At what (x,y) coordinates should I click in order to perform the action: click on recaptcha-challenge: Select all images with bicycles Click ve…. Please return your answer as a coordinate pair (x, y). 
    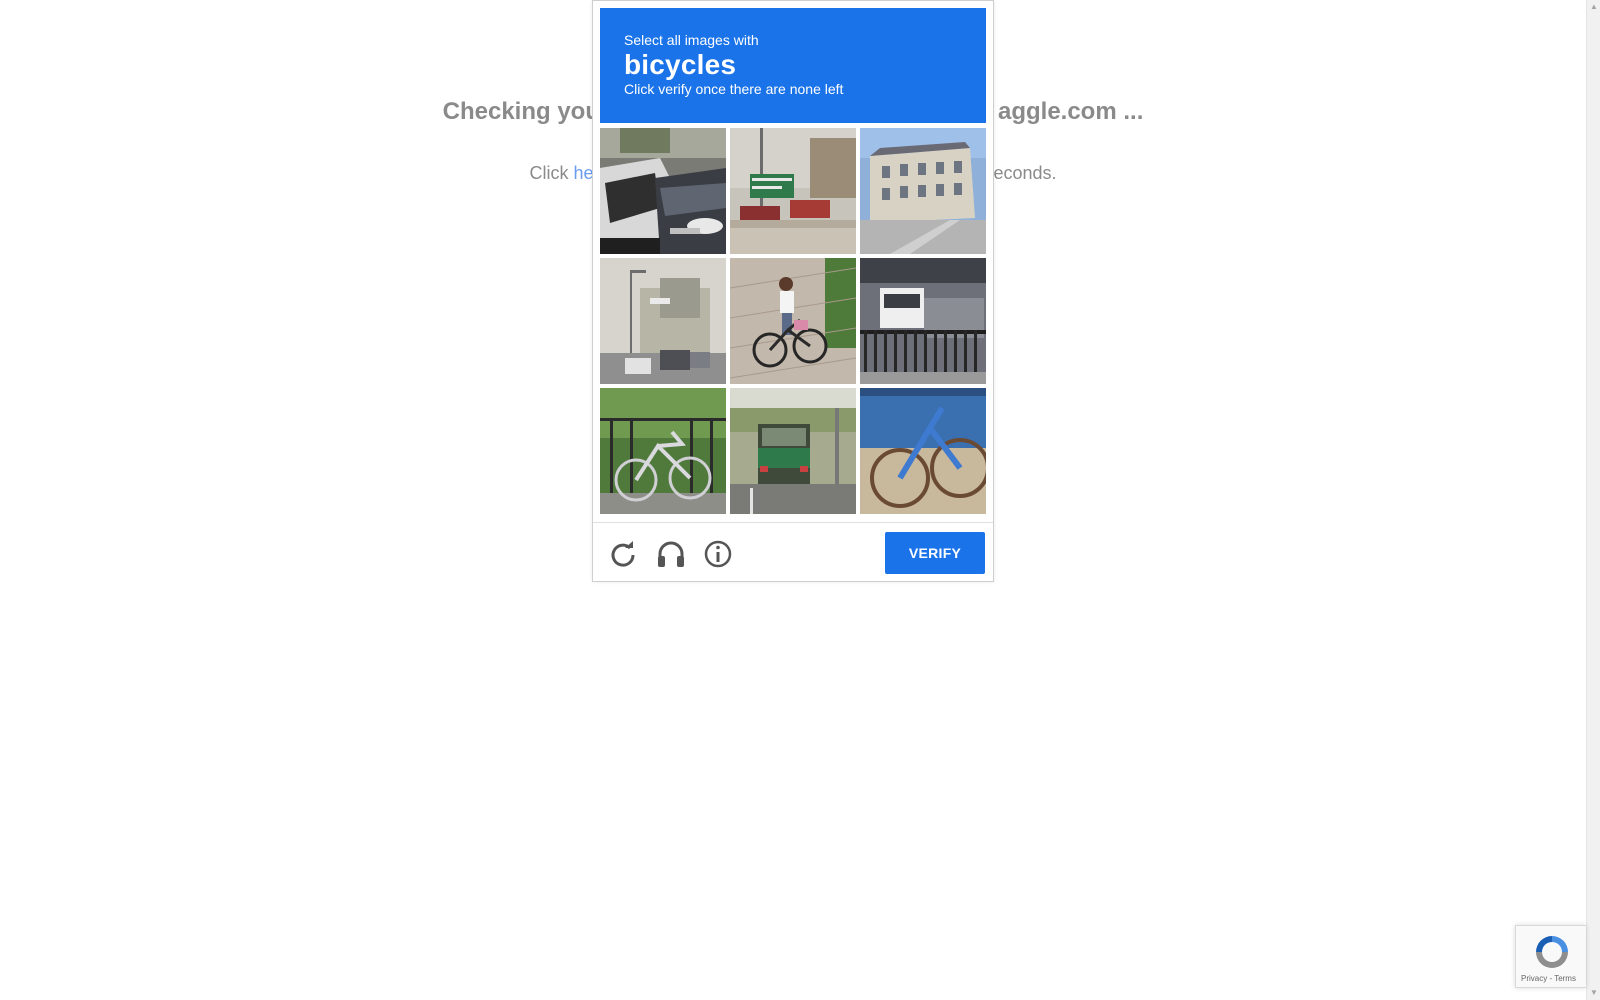
    Looking at the image, I should click on (793, 291).